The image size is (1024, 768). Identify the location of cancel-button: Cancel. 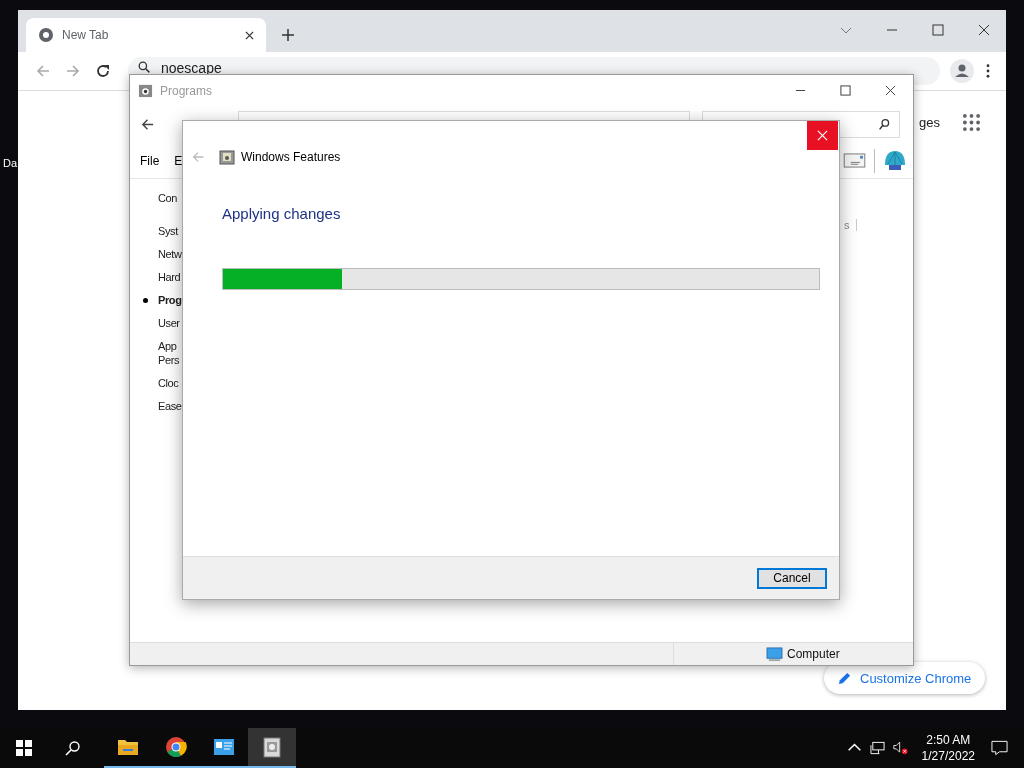
(792, 578).